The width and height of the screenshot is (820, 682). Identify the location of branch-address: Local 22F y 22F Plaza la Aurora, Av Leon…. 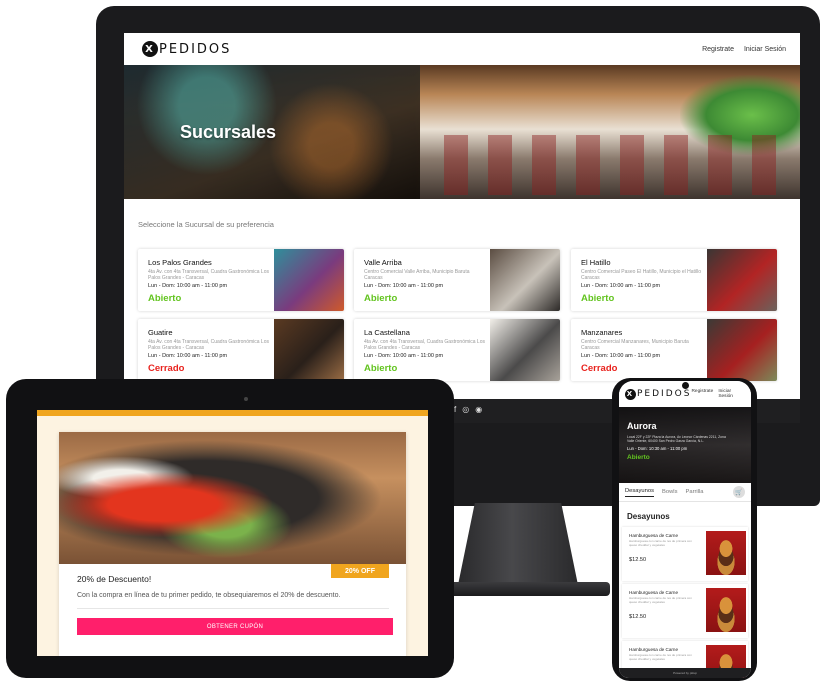
(676, 439).